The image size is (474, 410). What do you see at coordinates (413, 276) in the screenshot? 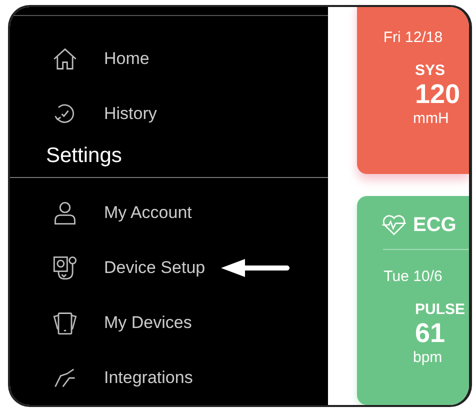
I see `reading-date: Tue 10/6` at bounding box center [413, 276].